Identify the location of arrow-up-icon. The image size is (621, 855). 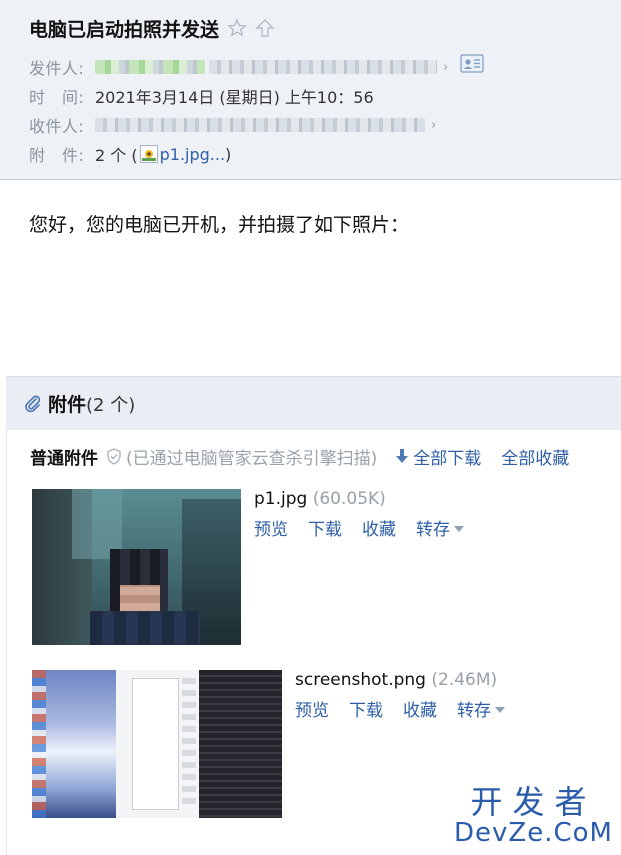
(265, 28).